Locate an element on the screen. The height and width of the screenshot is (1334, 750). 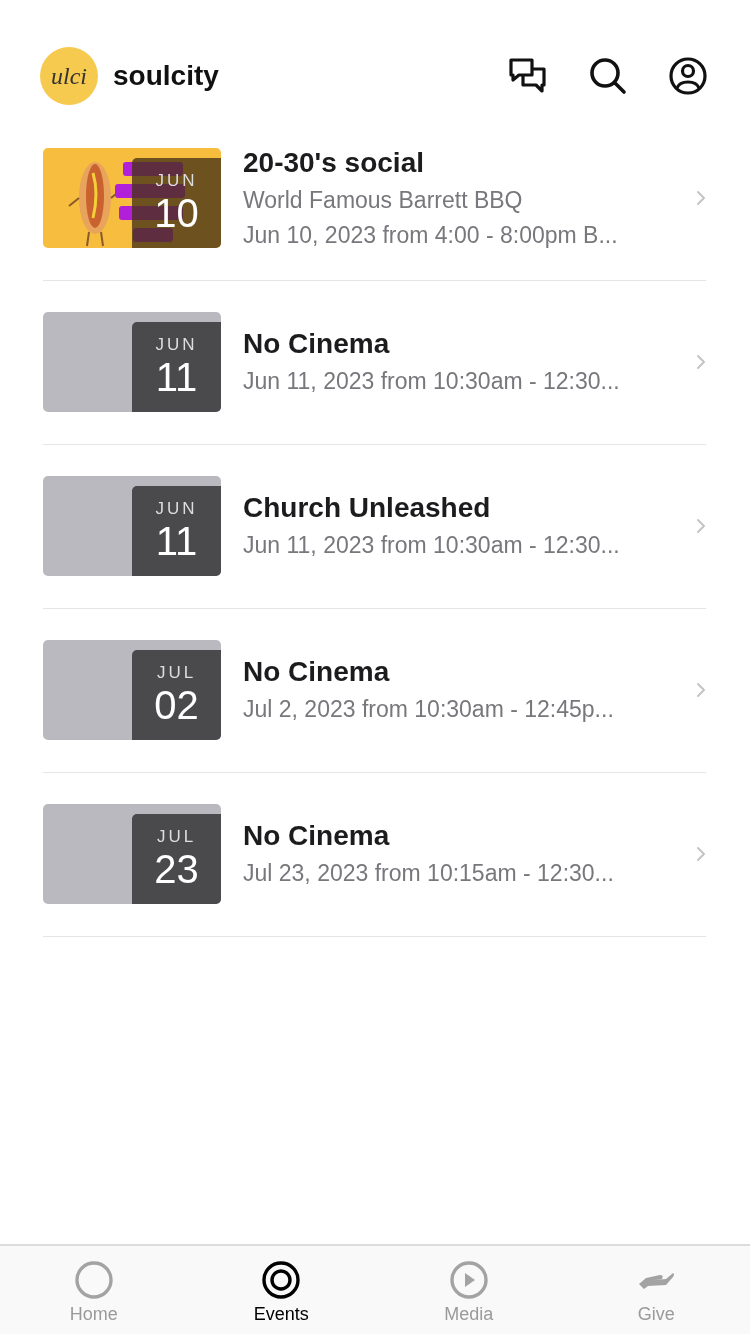
circle-icon is located at coordinates (93, 1280).